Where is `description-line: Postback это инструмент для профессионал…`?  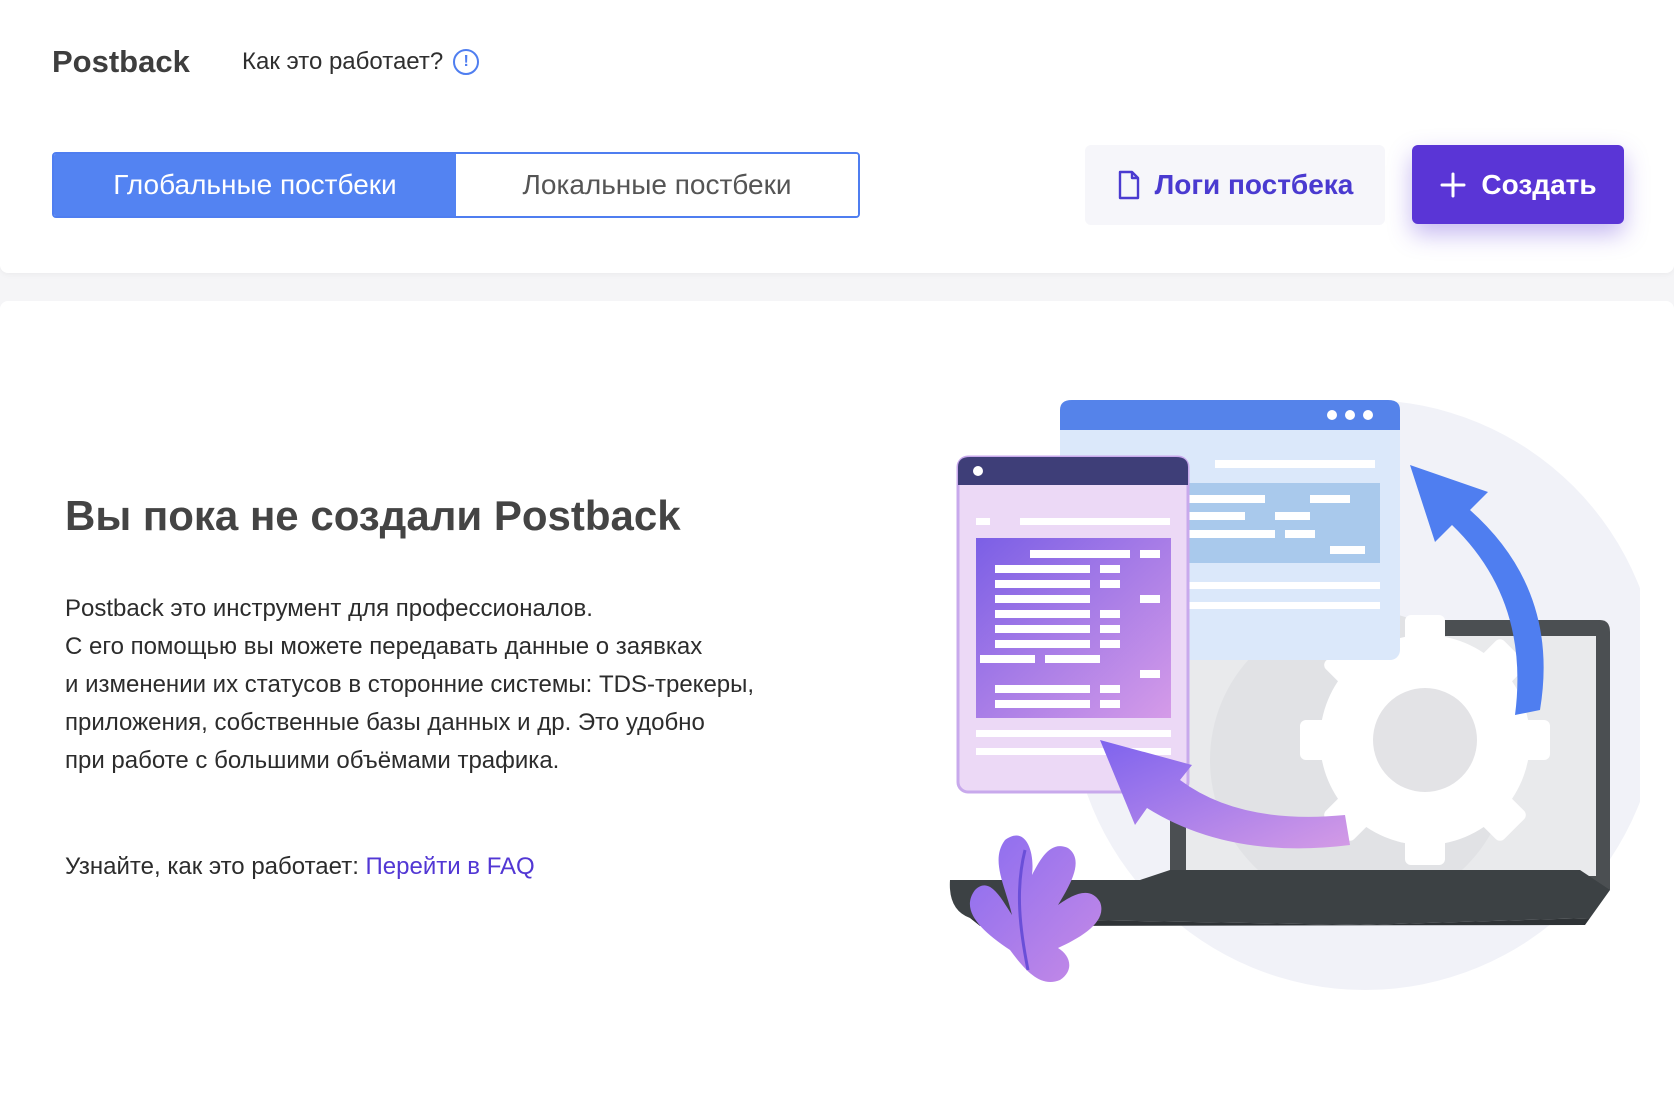 description-line: Postback это инструмент для профессионал… is located at coordinates (329, 608).